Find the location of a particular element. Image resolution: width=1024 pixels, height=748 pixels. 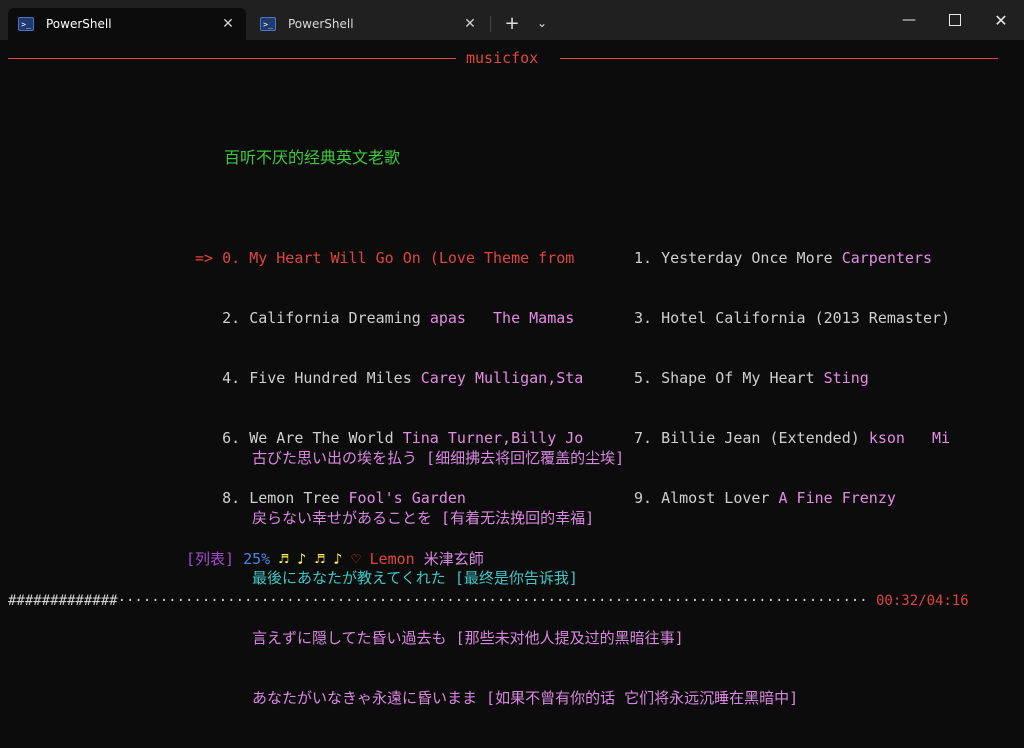

lyric-line-current: 最後にあなたが教えてくれた [最终是你告诉我] is located at coordinates (415, 578).